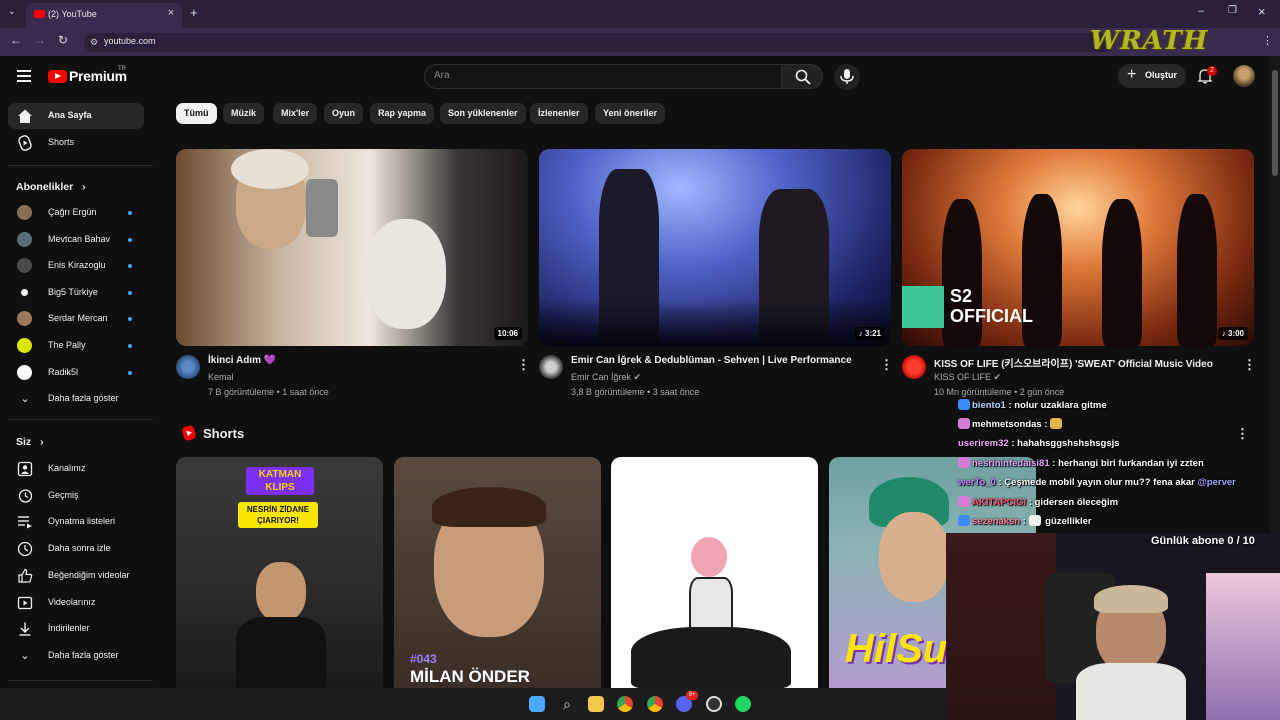 Image resolution: width=1280 pixels, height=720 pixels. Describe the element at coordinates (76, 346) in the screenshot. I see `sidebar-sub-the-pally: The Pally` at that location.